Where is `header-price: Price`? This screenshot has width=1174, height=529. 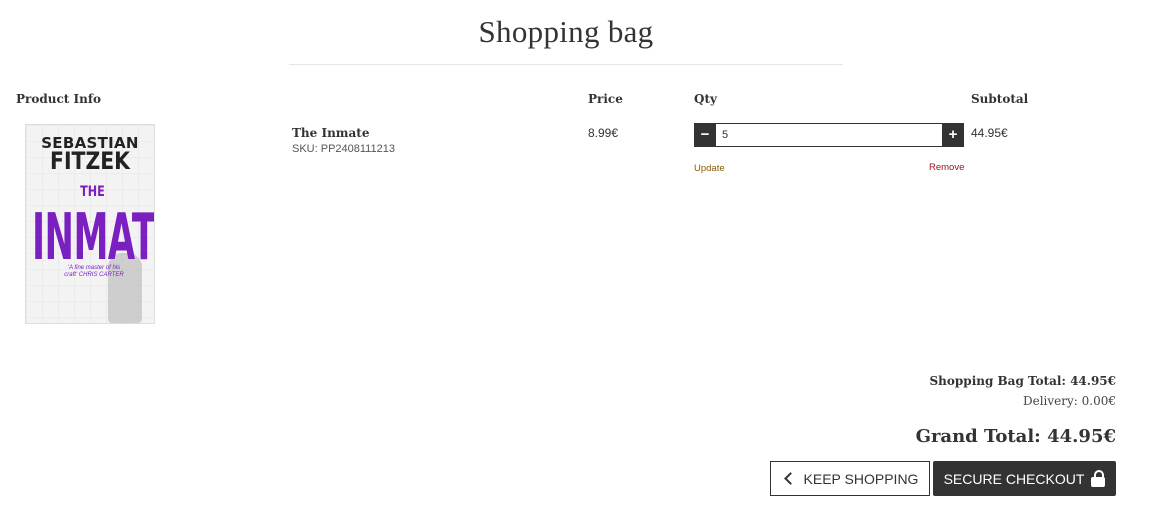
header-price: Price is located at coordinates (605, 99).